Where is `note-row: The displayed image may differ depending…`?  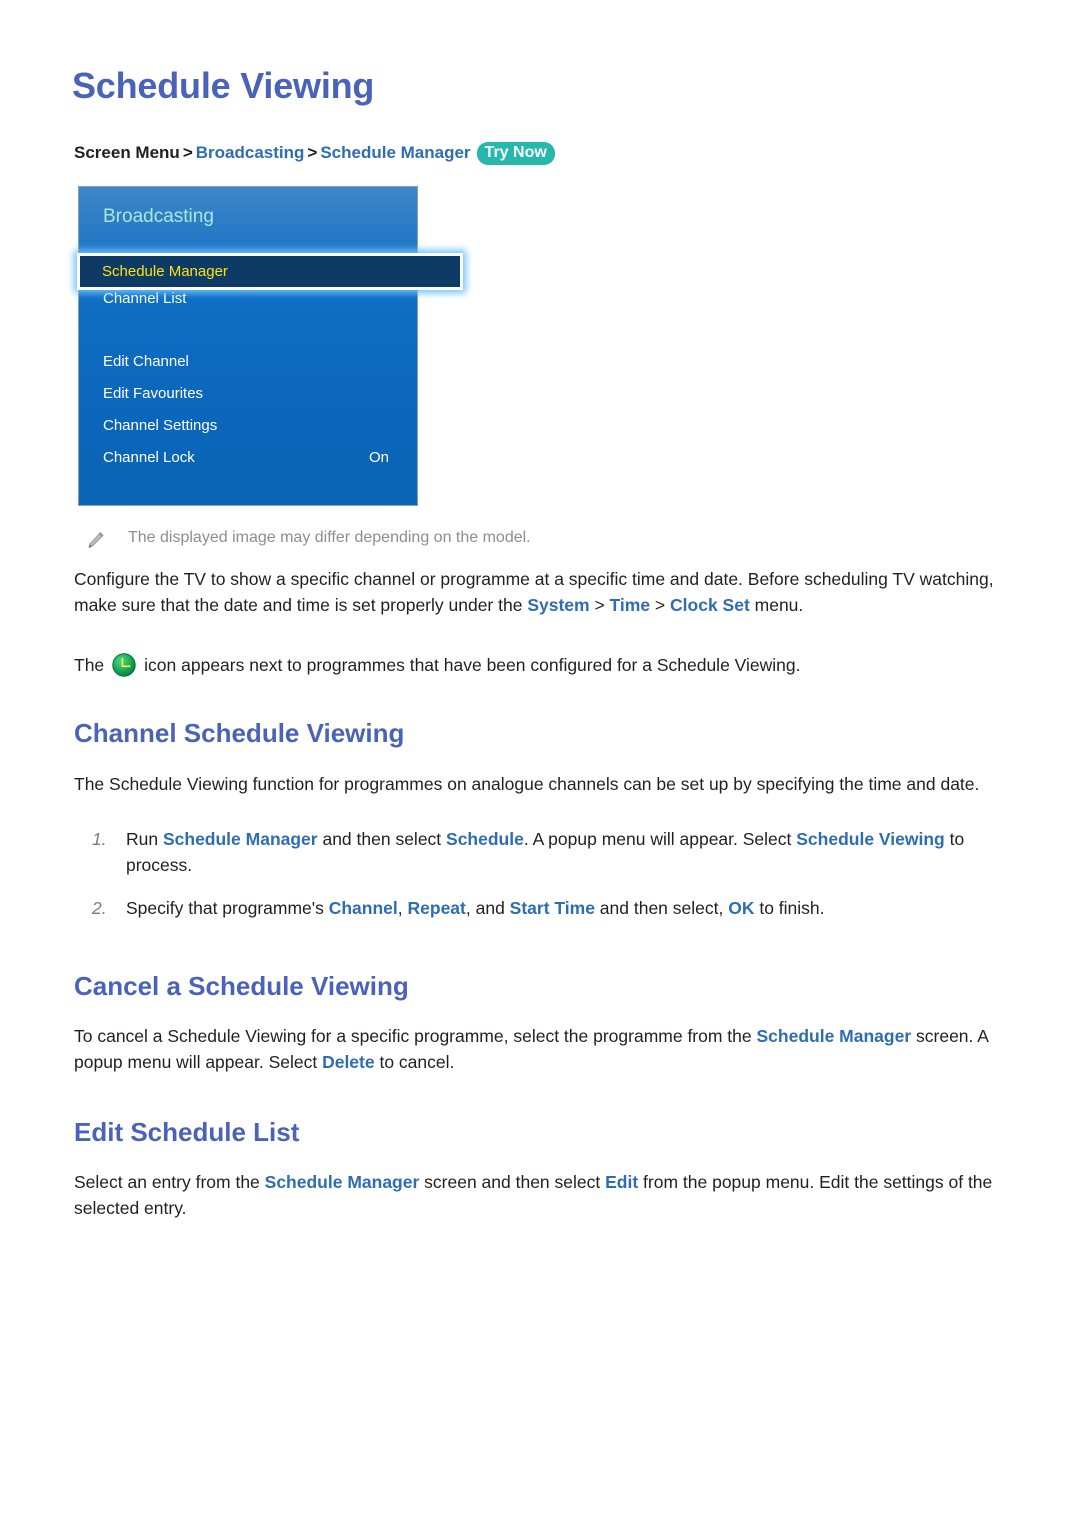 note-row: The displayed image may differ depending… is located at coordinates (307, 539).